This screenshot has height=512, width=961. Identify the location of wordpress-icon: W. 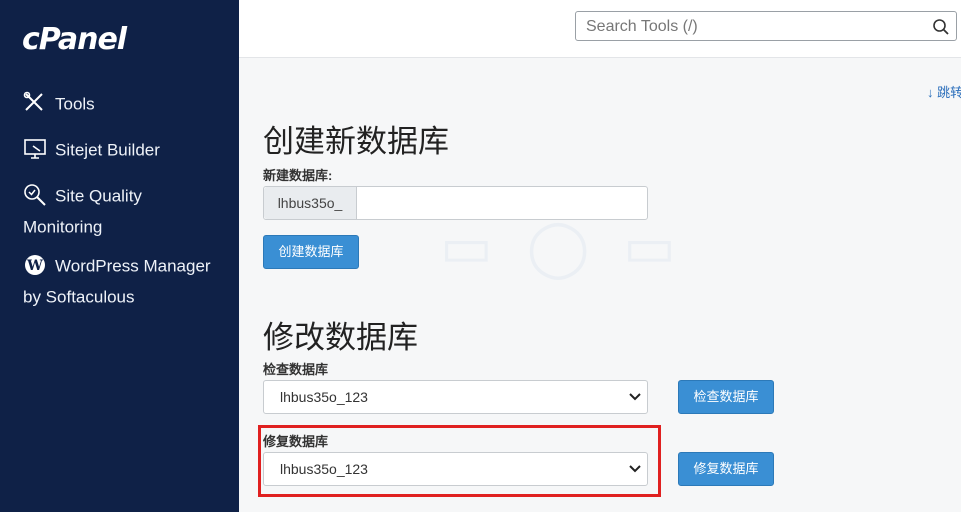
(35, 265).